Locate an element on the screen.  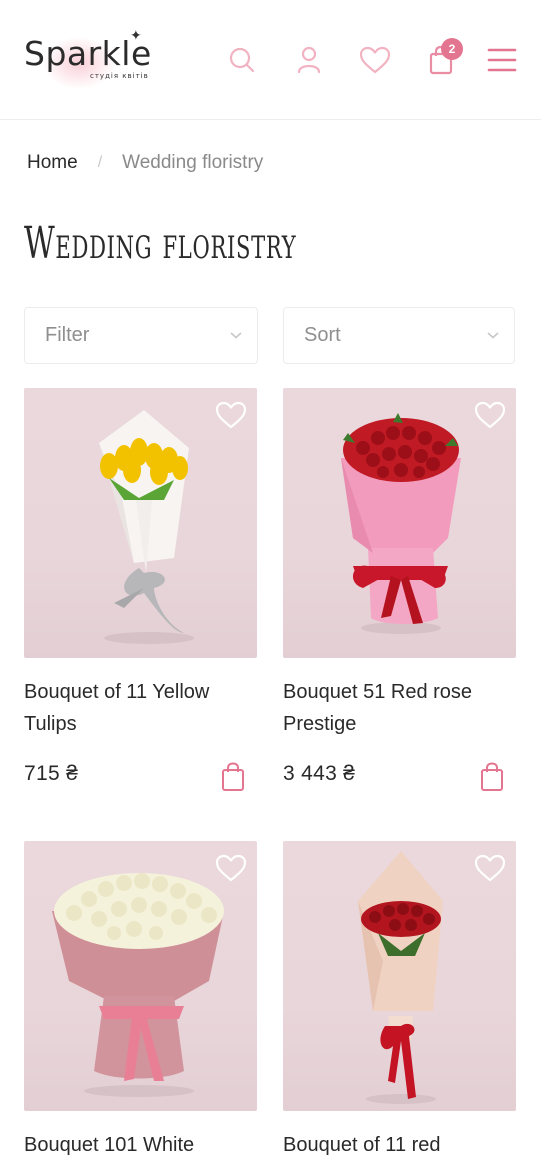
product-name: Bouquet of 11 Yellow Tulips is located at coordinates (140, 708).